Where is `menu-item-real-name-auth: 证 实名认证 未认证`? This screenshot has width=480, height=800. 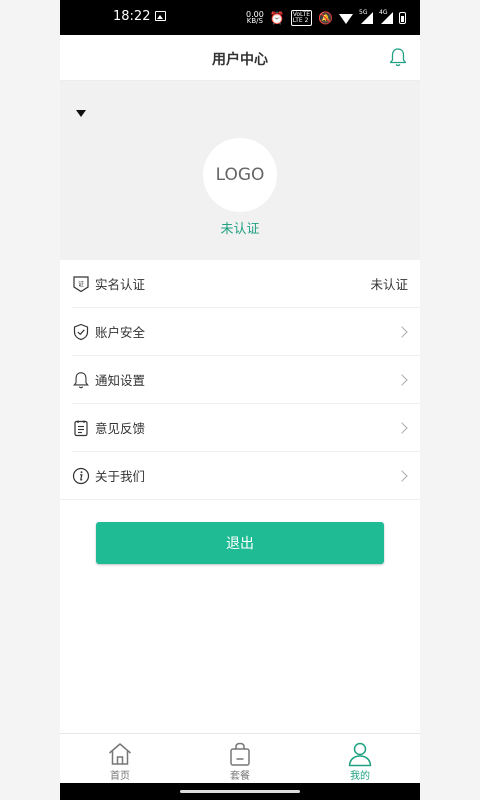 menu-item-real-name-auth: 证 实名认证 未认证 is located at coordinates (246, 284).